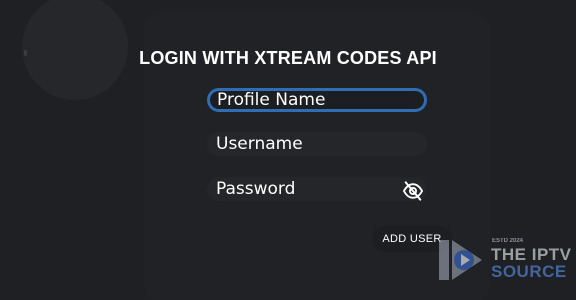  I want to click on watermark: ESTD 2024 THE IPTV SOURCE, so click(504, 262).